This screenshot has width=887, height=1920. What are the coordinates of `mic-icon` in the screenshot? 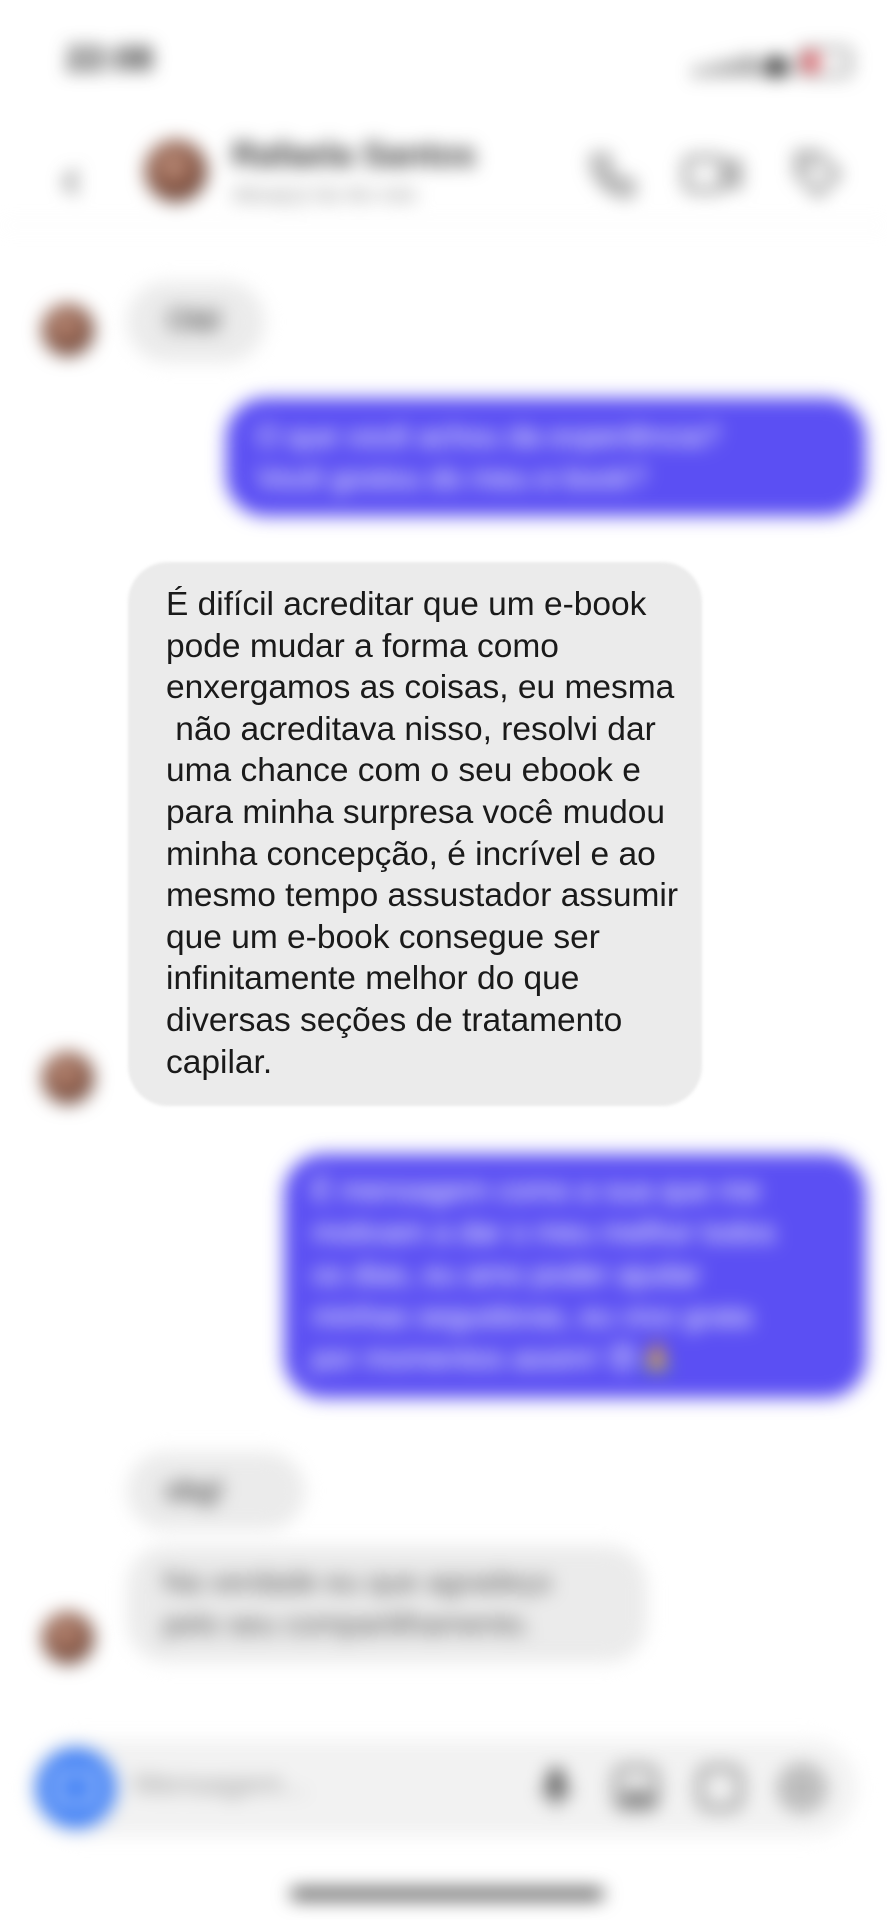 It's located at (556, 1788).